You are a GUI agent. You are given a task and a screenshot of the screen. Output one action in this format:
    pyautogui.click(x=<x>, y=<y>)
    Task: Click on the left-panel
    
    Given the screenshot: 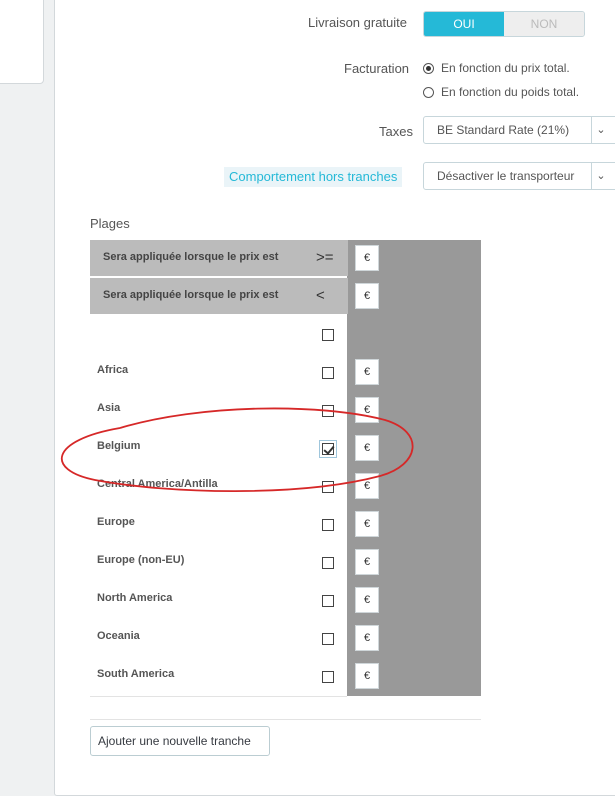 What is the action you would take?
    pyautogui.click(x=22, y=42)
    